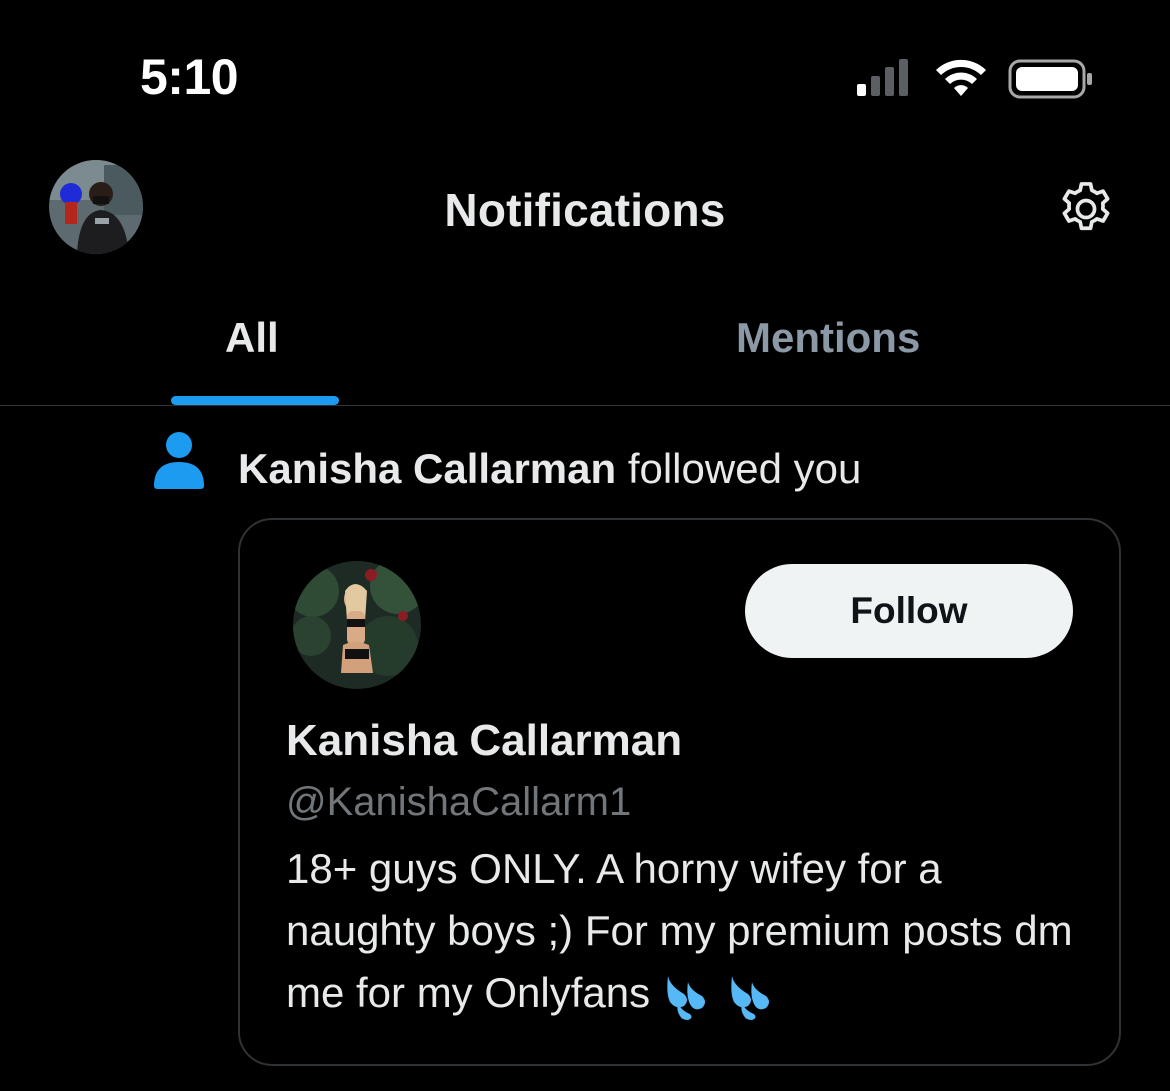  Describe the element at coordinates (458, 802) in the screenshot. I see `follower-handle: @KanishaCallarm1` at that location.